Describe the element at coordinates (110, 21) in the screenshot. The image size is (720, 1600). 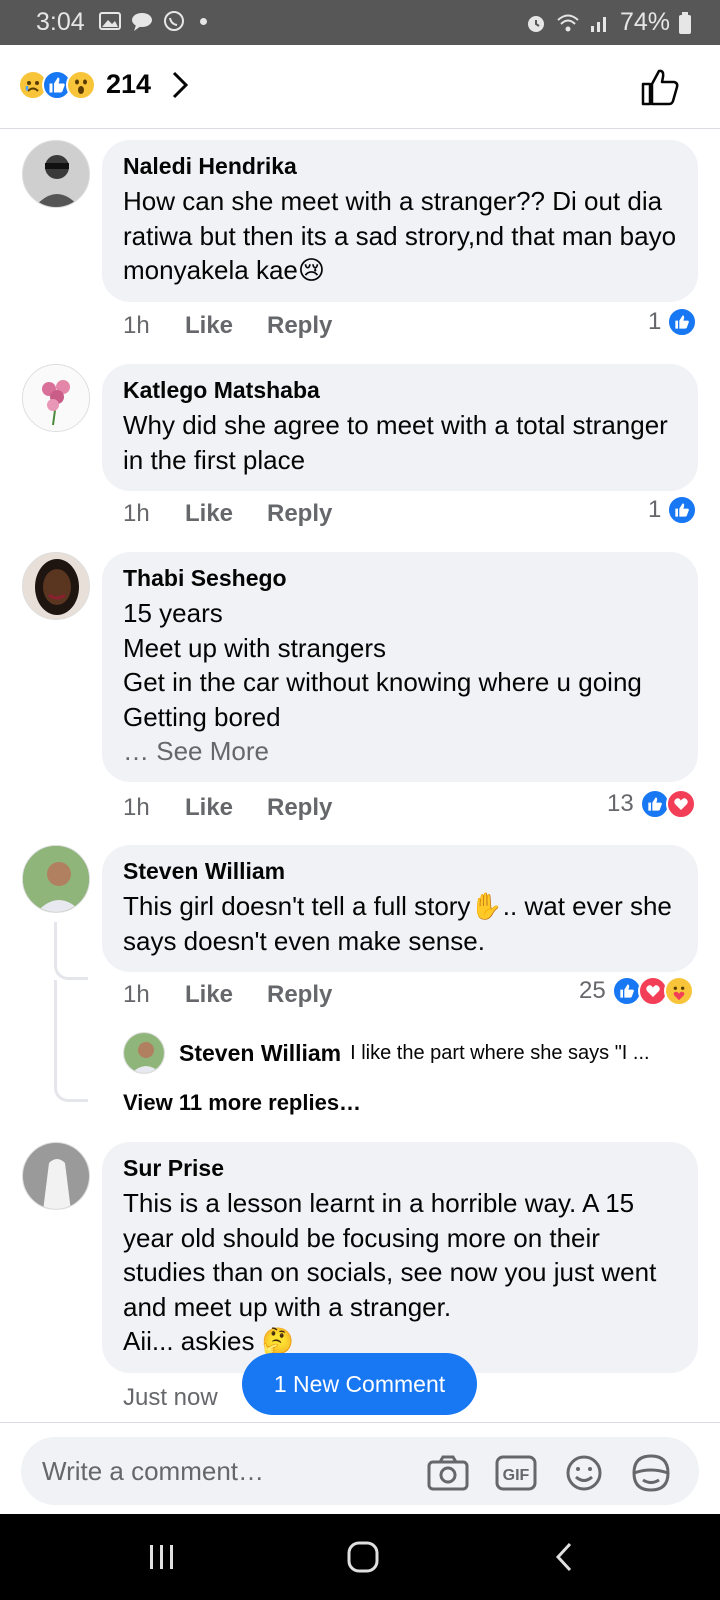
I see `picture-icon` at that location.